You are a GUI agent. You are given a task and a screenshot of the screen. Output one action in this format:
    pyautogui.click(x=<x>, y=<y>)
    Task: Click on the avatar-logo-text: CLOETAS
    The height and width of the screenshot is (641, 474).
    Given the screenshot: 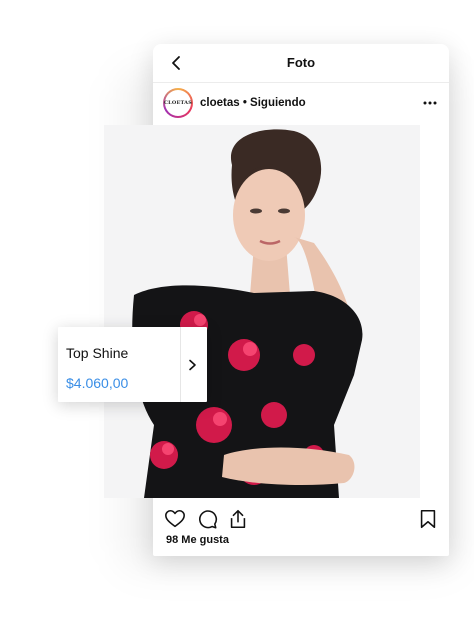 What is the action you would take?
    pyautogui.click(x=178, y=103)
    